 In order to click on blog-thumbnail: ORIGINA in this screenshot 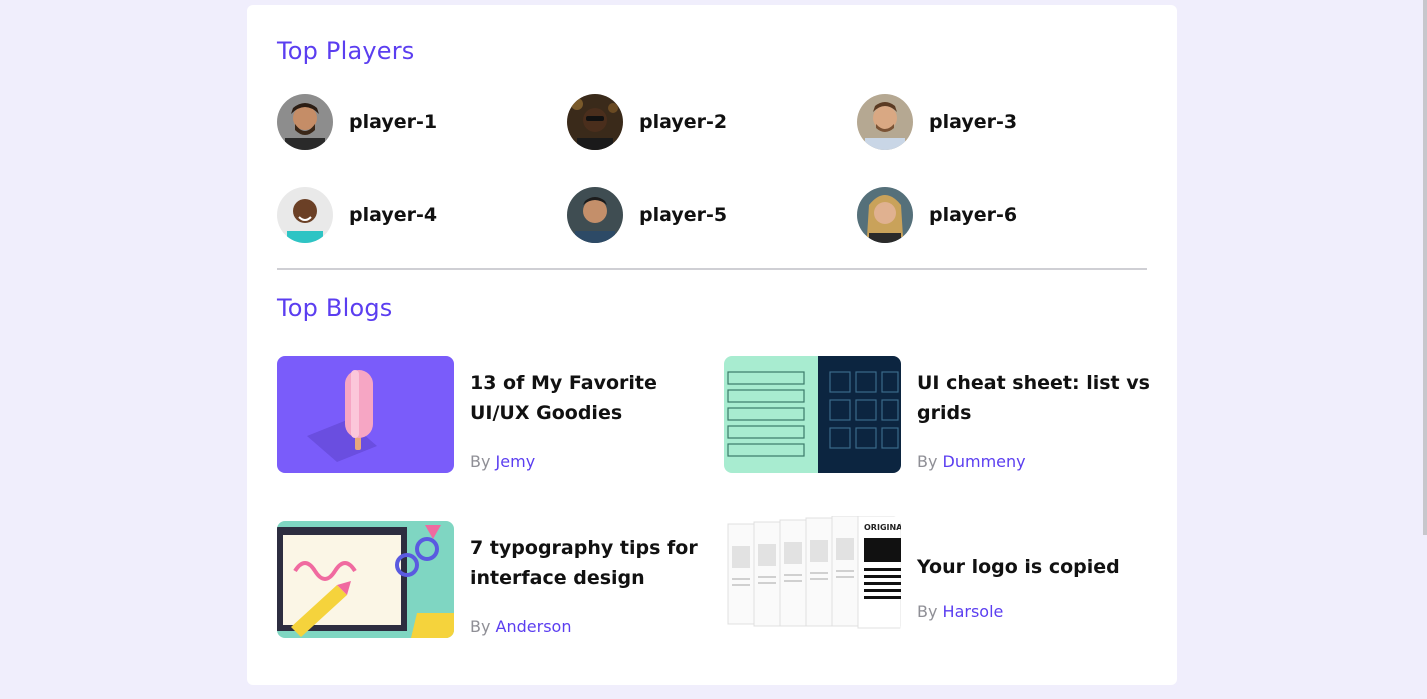, I will do `click(812, 574)`.